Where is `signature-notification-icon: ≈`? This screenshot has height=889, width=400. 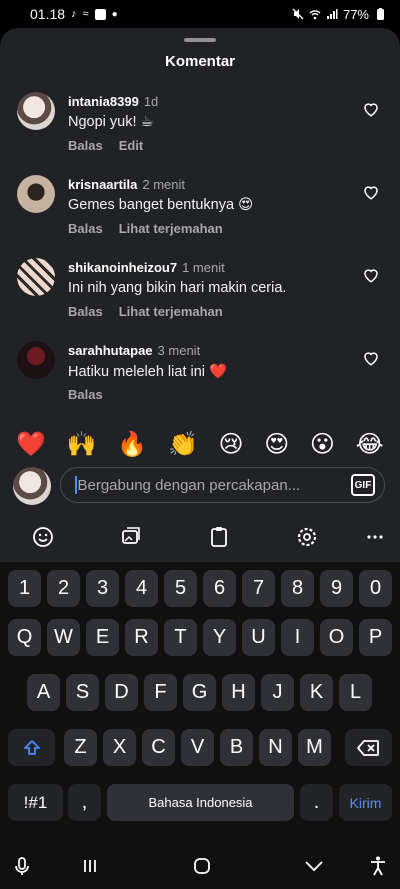 signature-notification-icon: ≈ is located at coordinates (85, 14).